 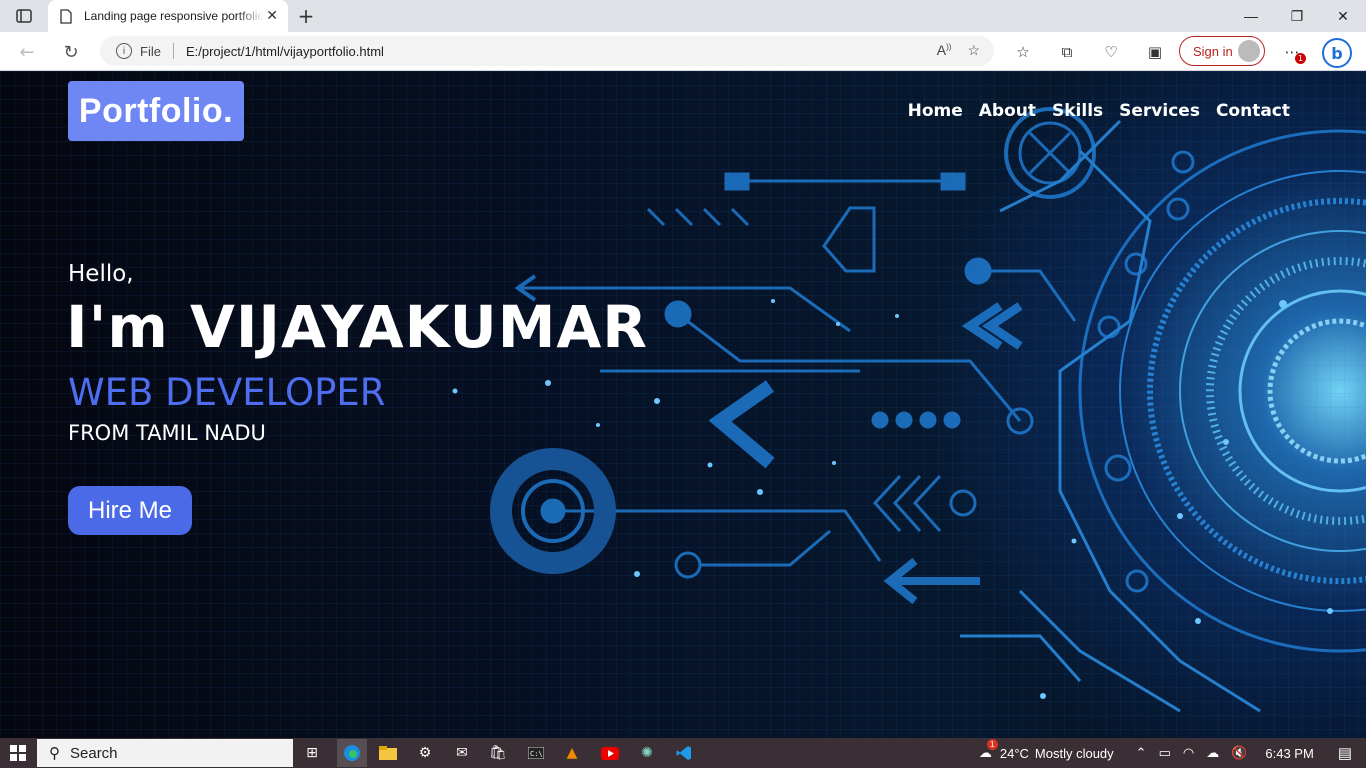 I want to click on chatgpt-icon: ✺, so click(x=647, y=753).